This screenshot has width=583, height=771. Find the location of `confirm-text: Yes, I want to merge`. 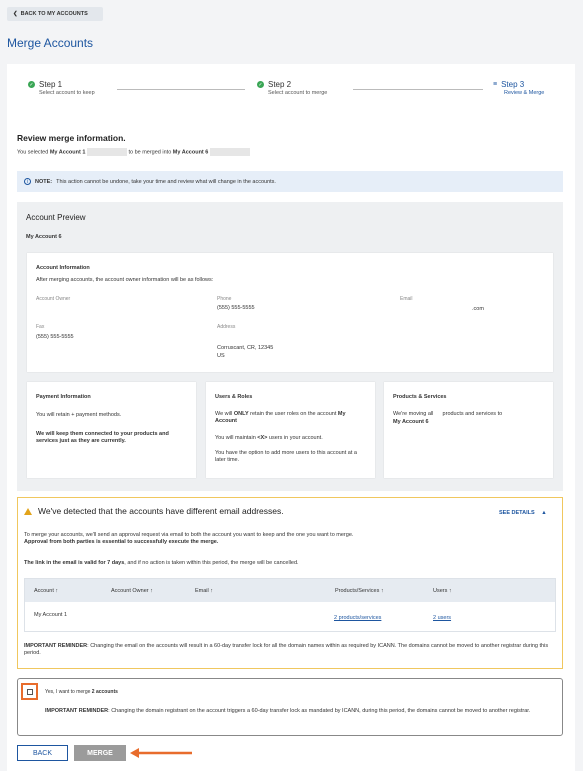

confirm-text: Yes, I want to merge is located at coordinates (68, 692).